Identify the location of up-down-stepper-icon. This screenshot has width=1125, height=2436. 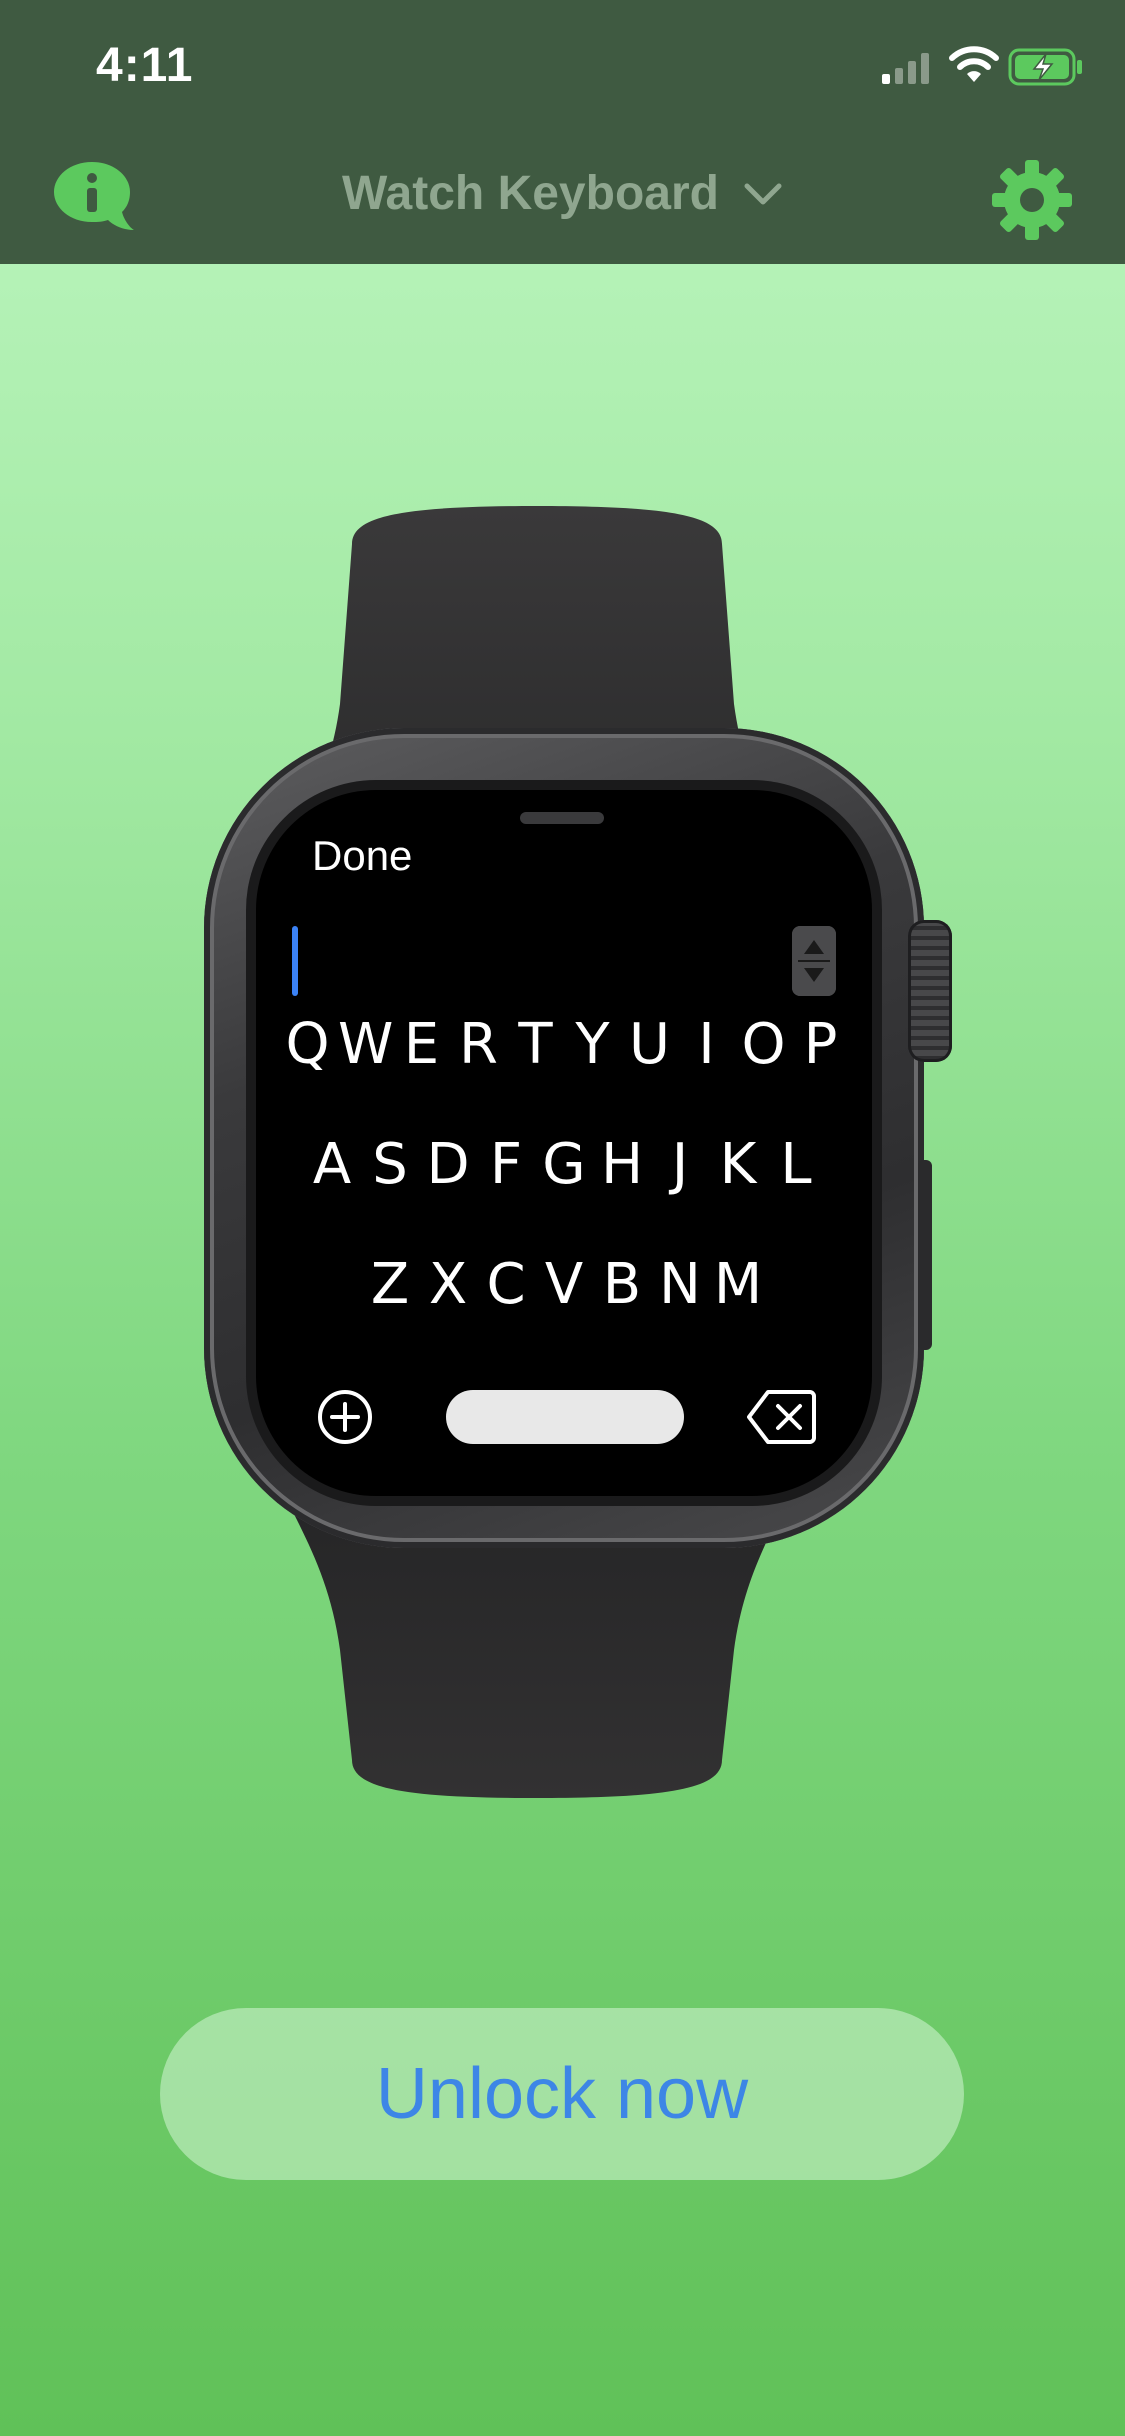
(814, 961).